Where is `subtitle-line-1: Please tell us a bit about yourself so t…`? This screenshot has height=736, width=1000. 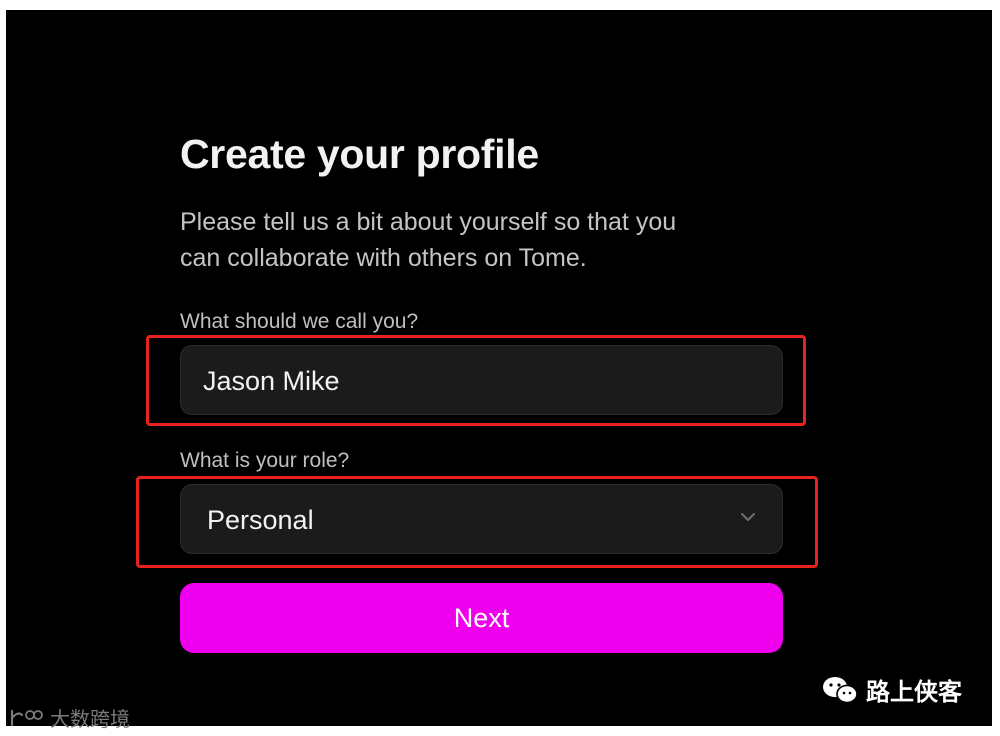 subtitle-line-1: Please tell us a bit about yourself so t… is located at coordinates (428, 222).